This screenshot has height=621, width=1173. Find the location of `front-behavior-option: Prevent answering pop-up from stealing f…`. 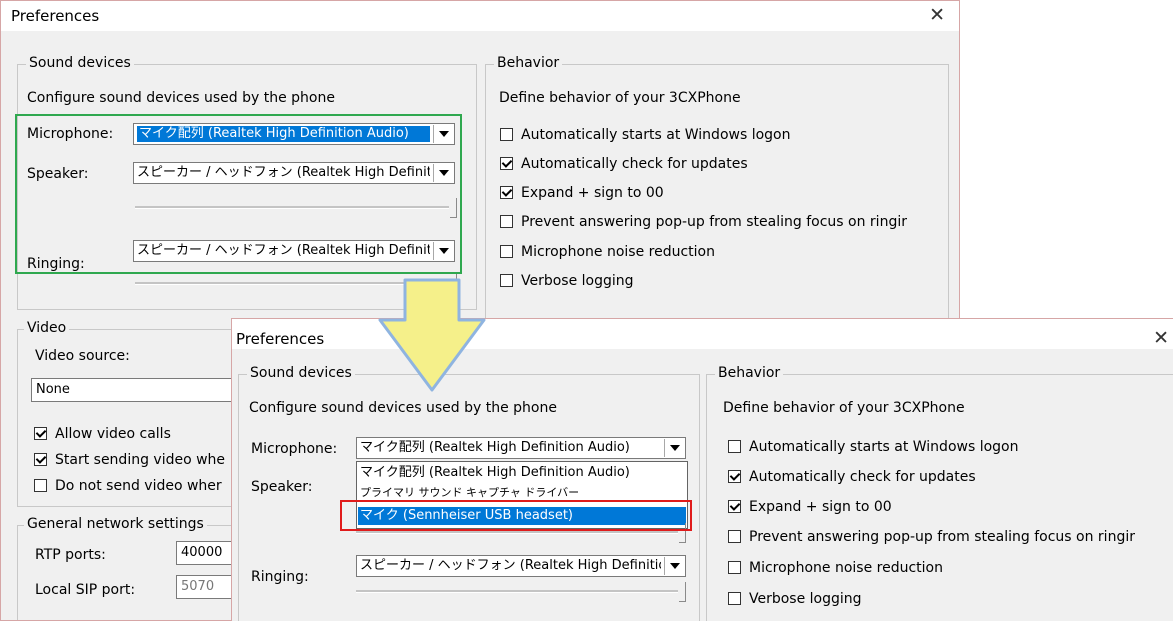

front-behavior-option: Prevent answering pop-up from stealing f… is located at coordinates (931, 537).